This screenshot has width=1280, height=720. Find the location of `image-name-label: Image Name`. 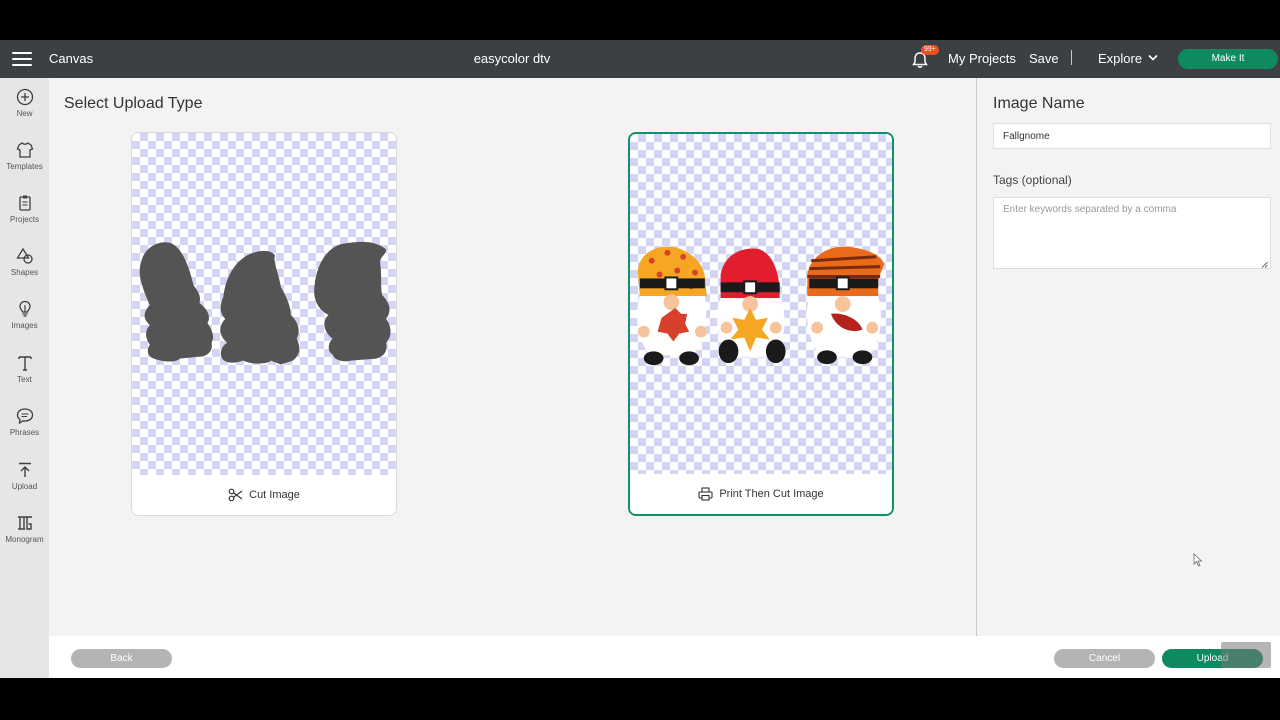

image-name-label: Image Name is located at coordinates (1039, 103).